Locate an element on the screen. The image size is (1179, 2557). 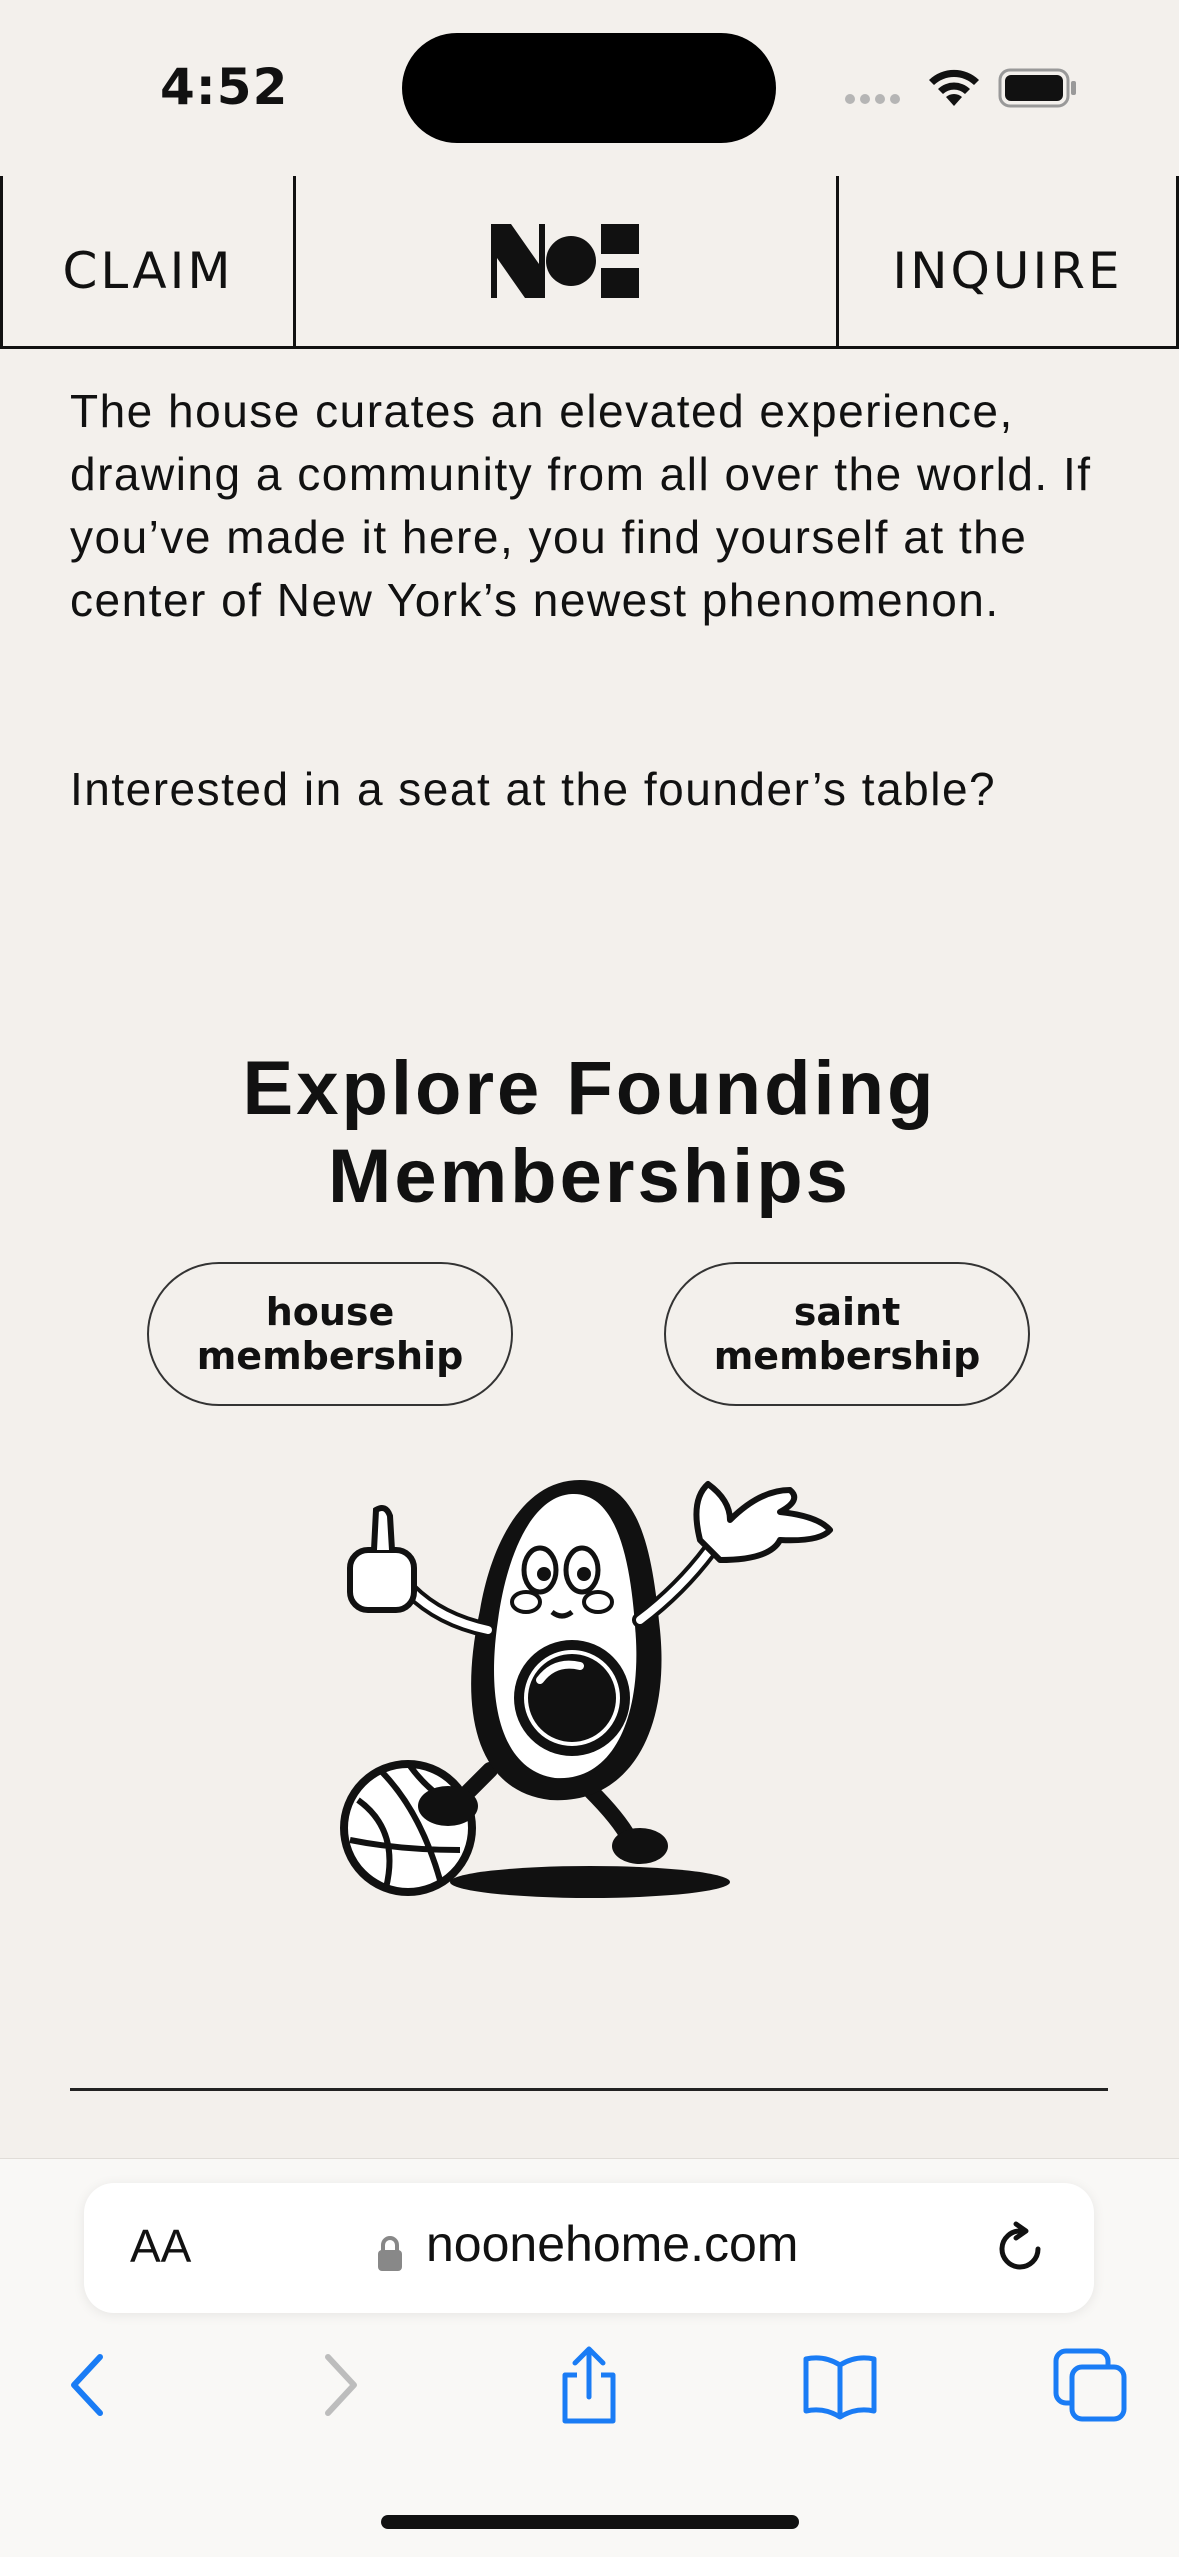
site-logo is located at coordinates (566, 261).